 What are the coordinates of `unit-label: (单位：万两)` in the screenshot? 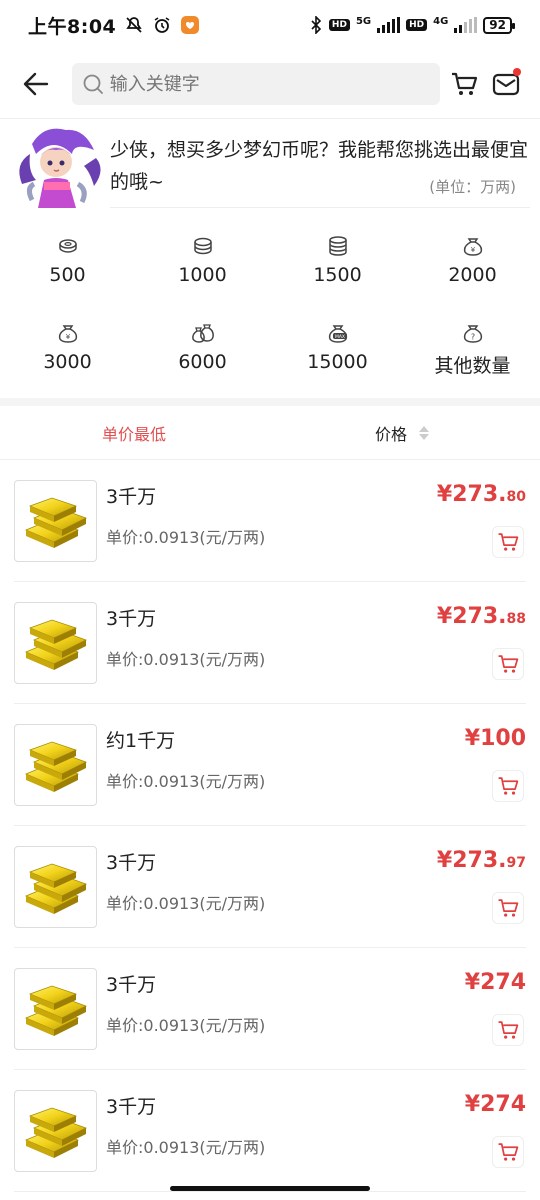 It's located at (472, 187).